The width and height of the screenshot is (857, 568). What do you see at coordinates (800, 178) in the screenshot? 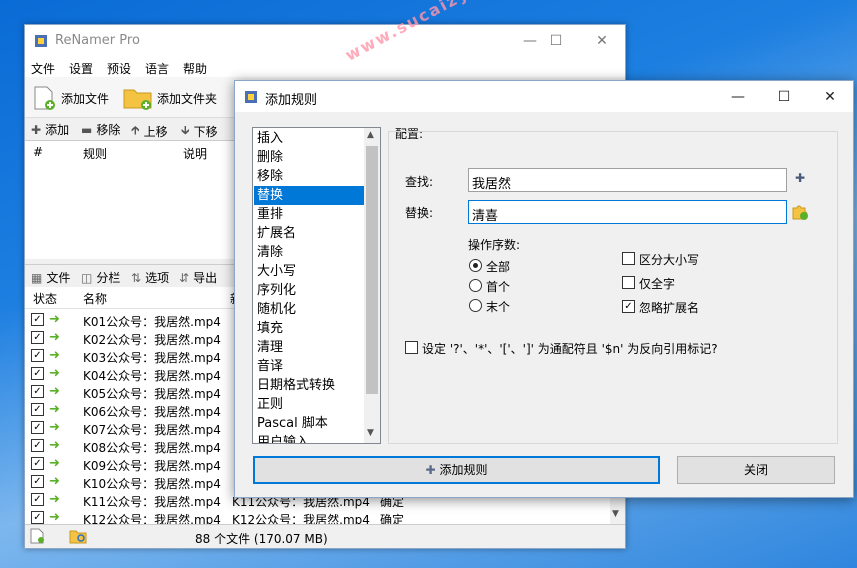
I see `insert-meta-tag-icon: ✚` at bounding box center [800, 178].